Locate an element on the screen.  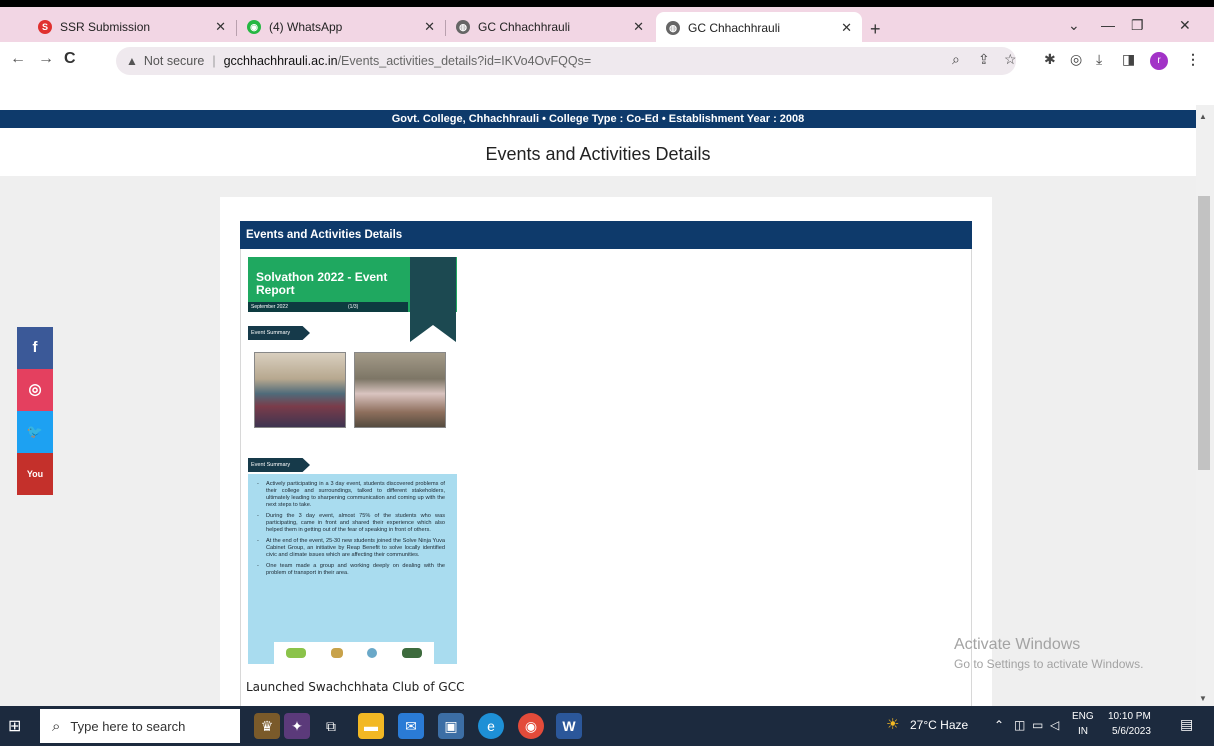
warning-icon: ▲ is located at coordinates (132, 61).